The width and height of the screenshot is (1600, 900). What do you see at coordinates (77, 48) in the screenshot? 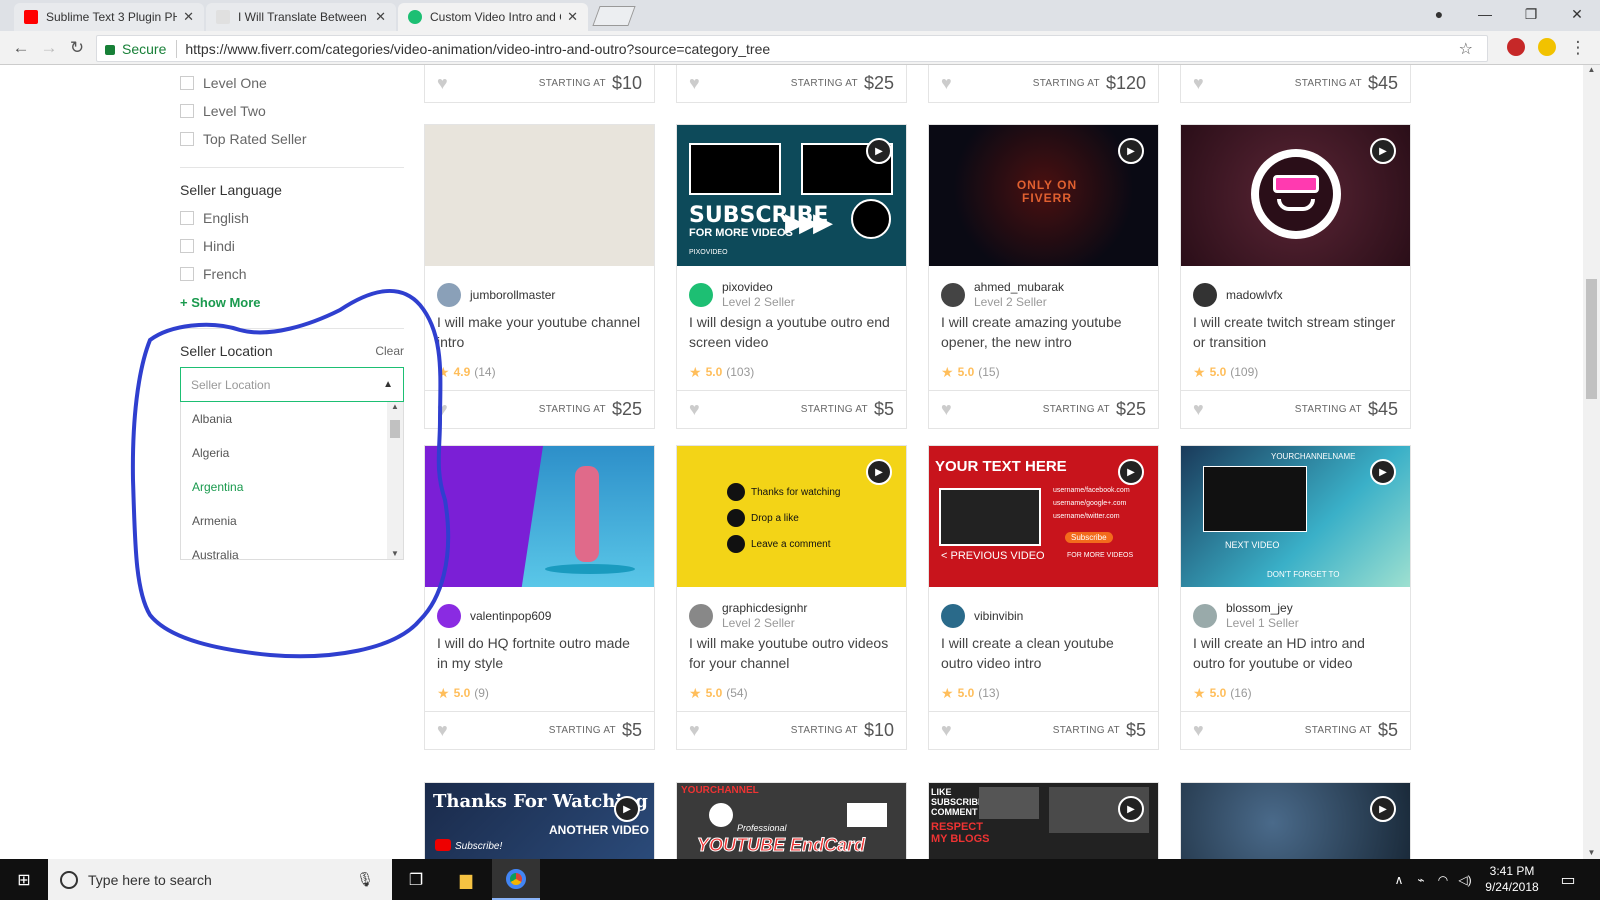
I see `reload-icon: ↻` at bounding box center [77, 48].